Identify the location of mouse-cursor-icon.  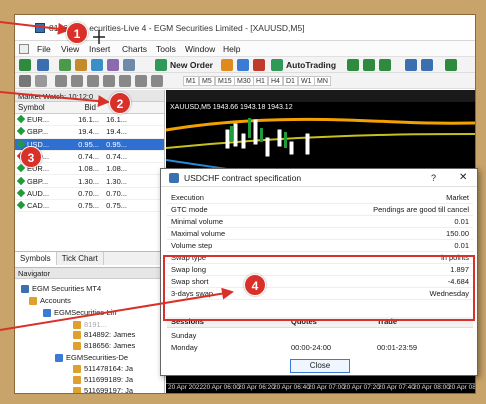
(99, 37).